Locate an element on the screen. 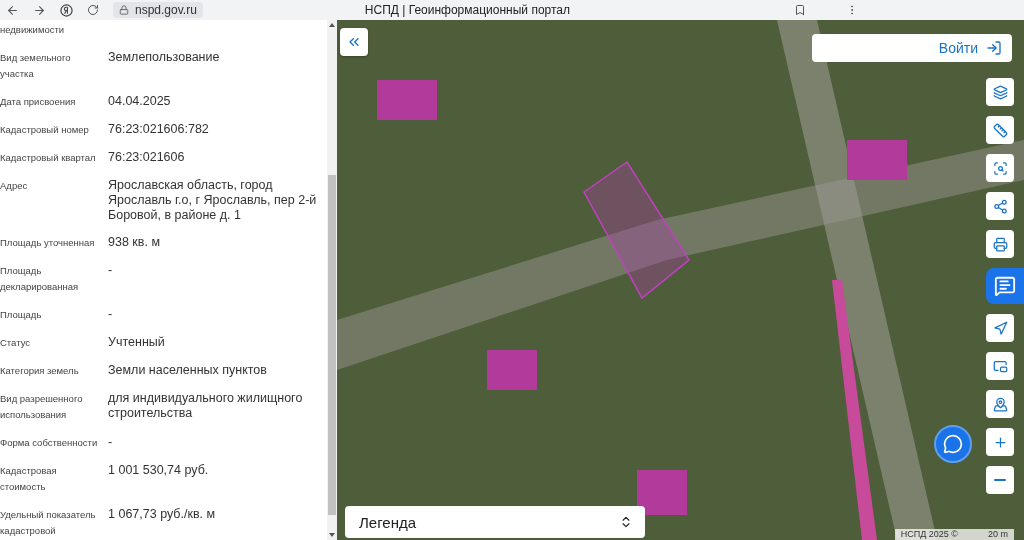  zoom-in-button is located at coordinates (1000, 442).